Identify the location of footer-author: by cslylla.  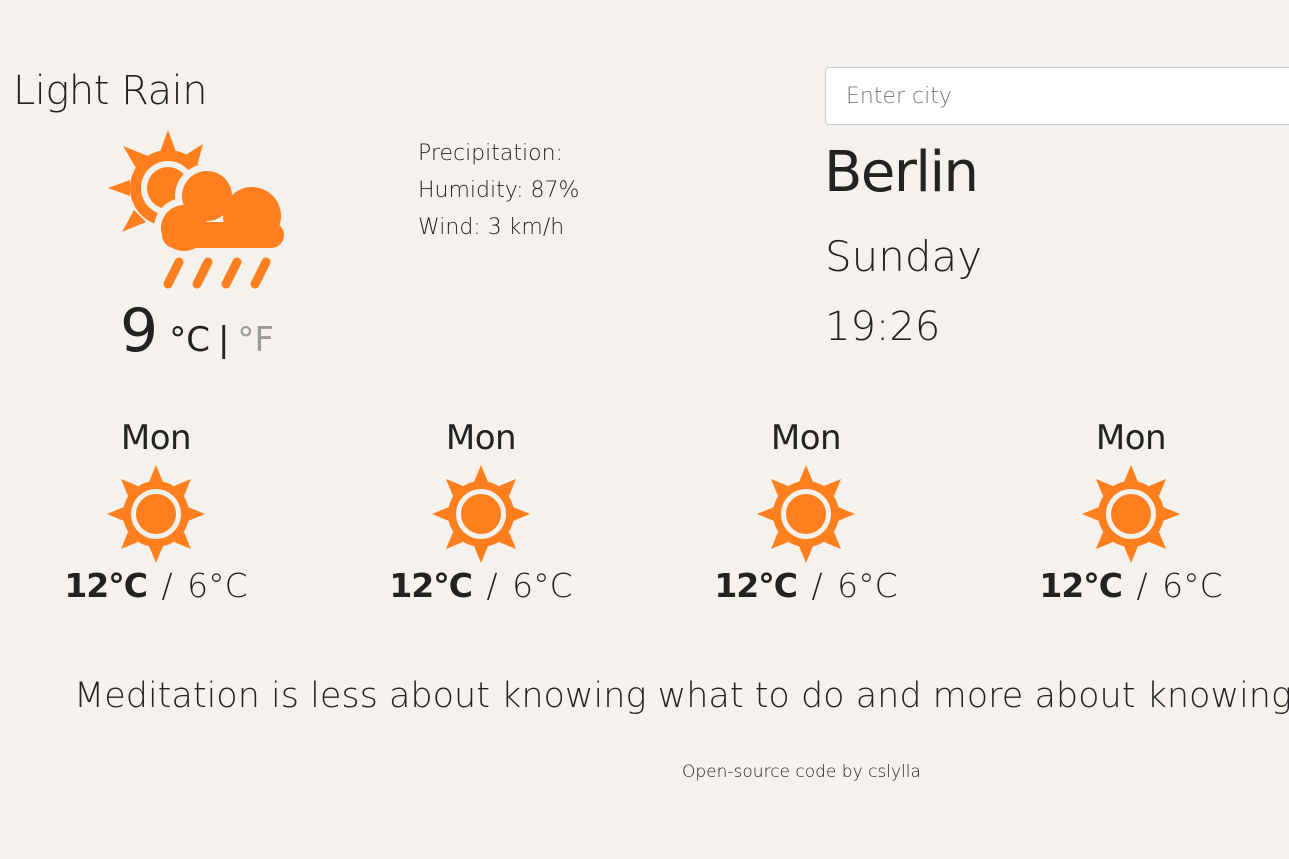
(878, 772).